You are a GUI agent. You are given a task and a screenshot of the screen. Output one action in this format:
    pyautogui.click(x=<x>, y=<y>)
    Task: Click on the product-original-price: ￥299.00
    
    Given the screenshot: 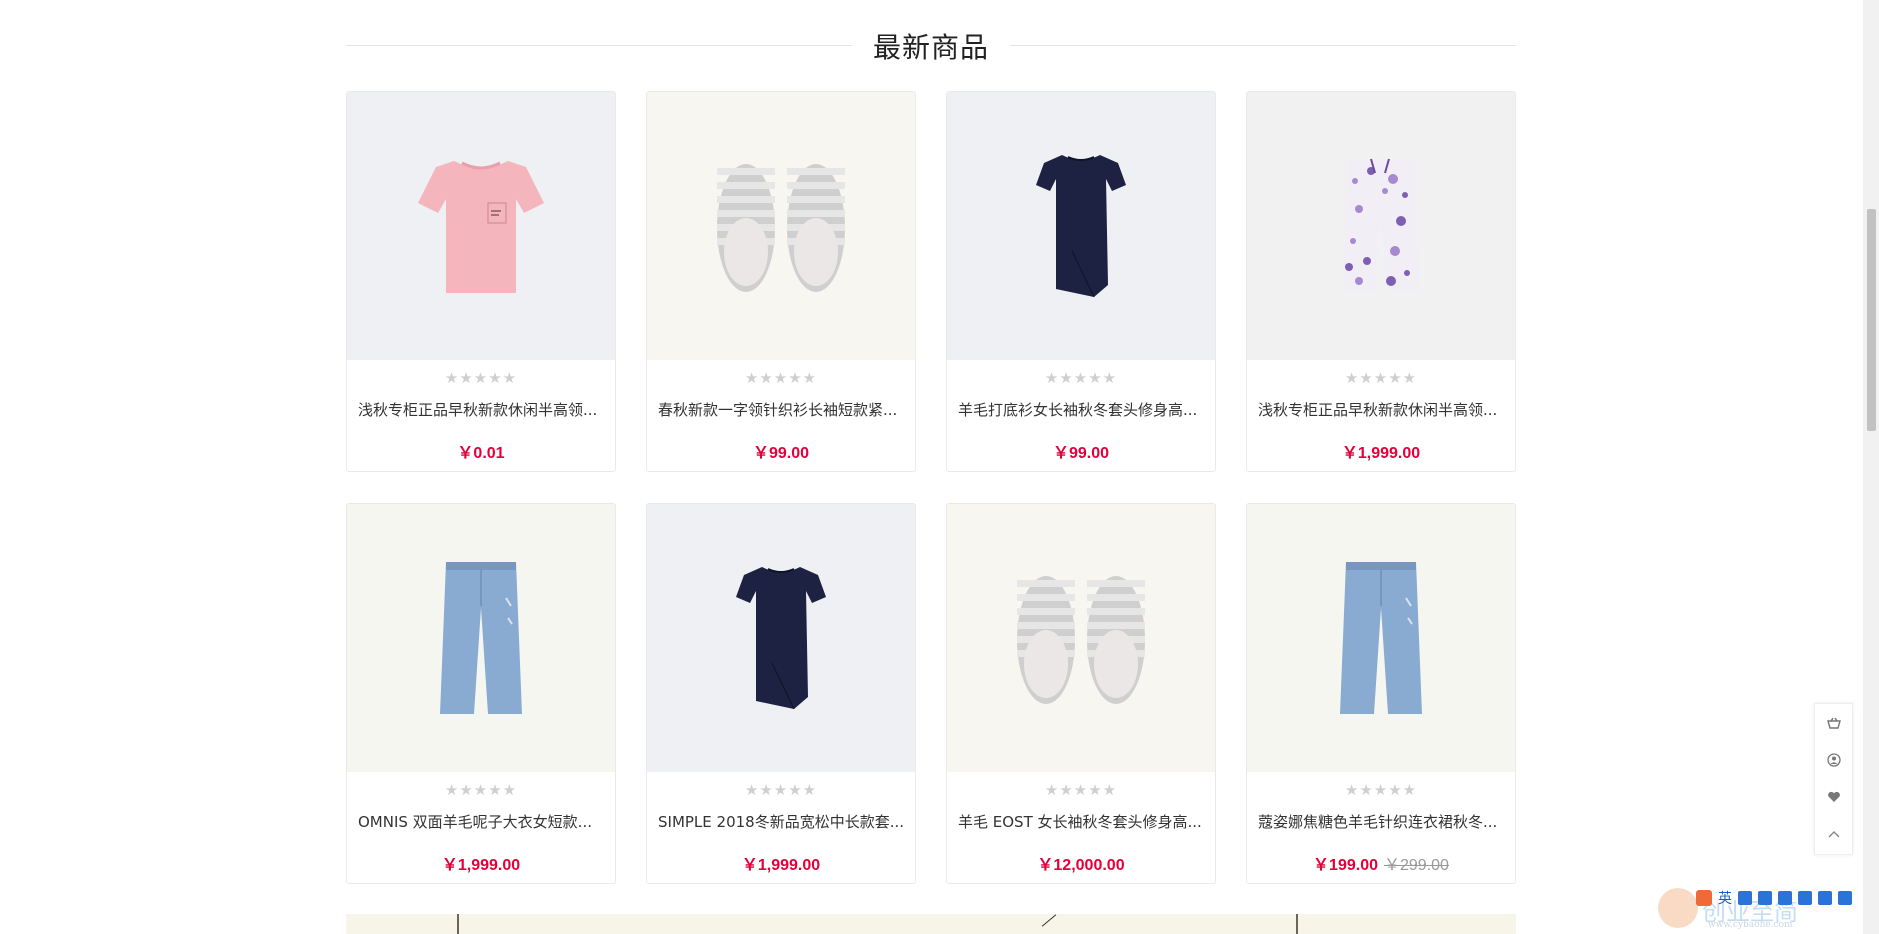 What is the action you would take?
    pyautogui.click(x=1416, y=865)
    